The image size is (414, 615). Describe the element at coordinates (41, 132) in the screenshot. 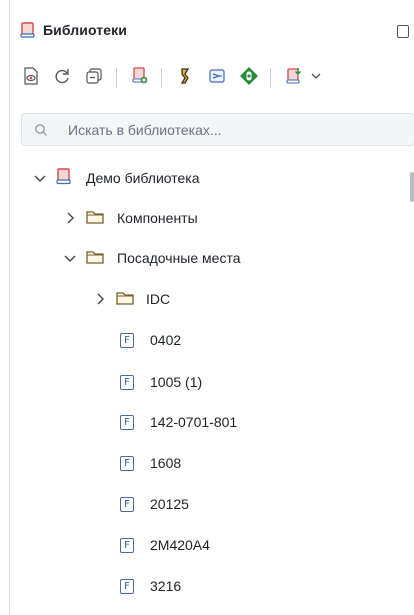

I see `search-icon` at that location.